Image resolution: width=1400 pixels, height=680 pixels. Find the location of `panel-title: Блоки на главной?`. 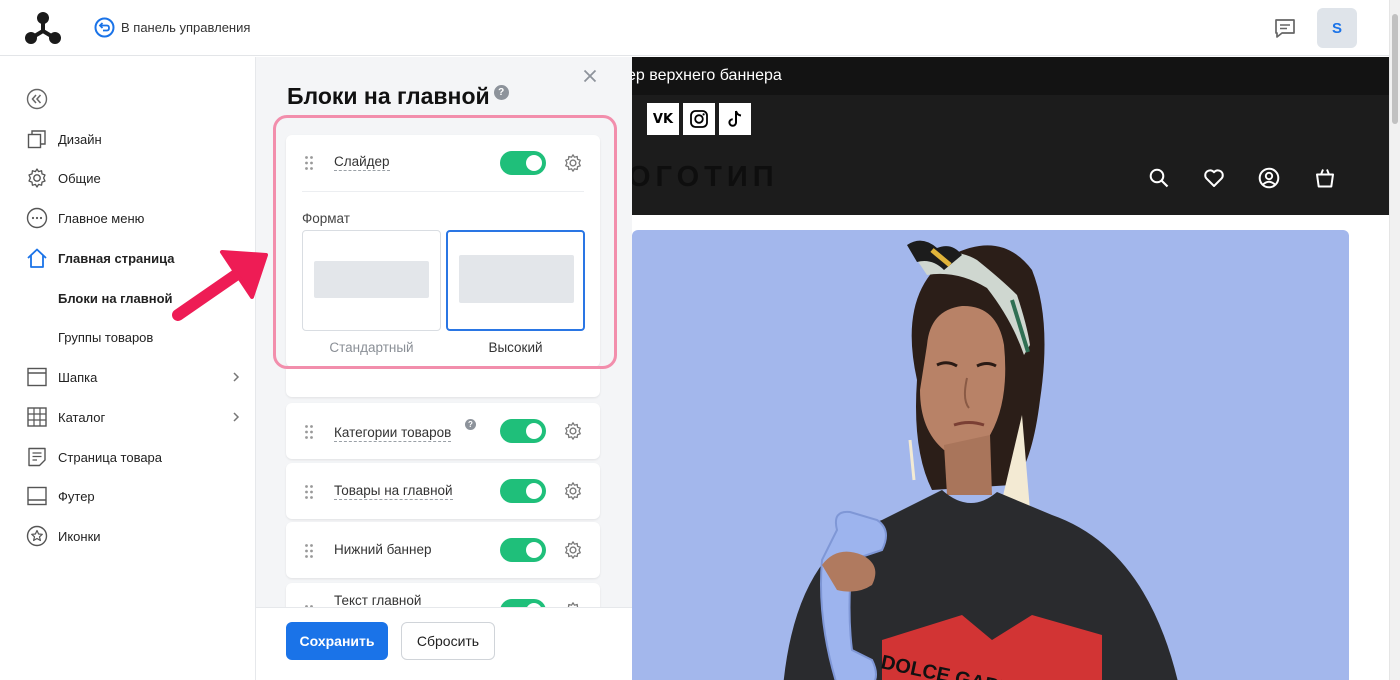

panel-title: Блоки на главной? is located at coordinates (398, 96).